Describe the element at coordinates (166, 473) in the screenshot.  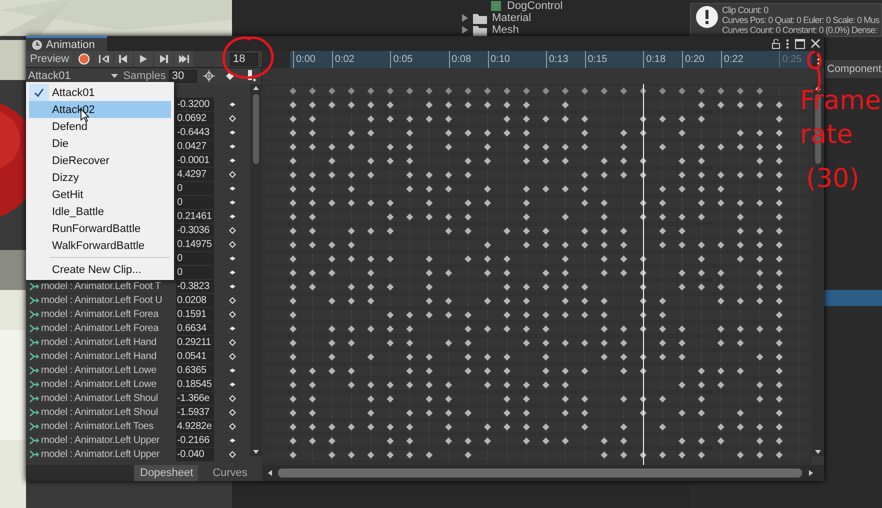
I see `view-tab: Dopesheet` at that location.